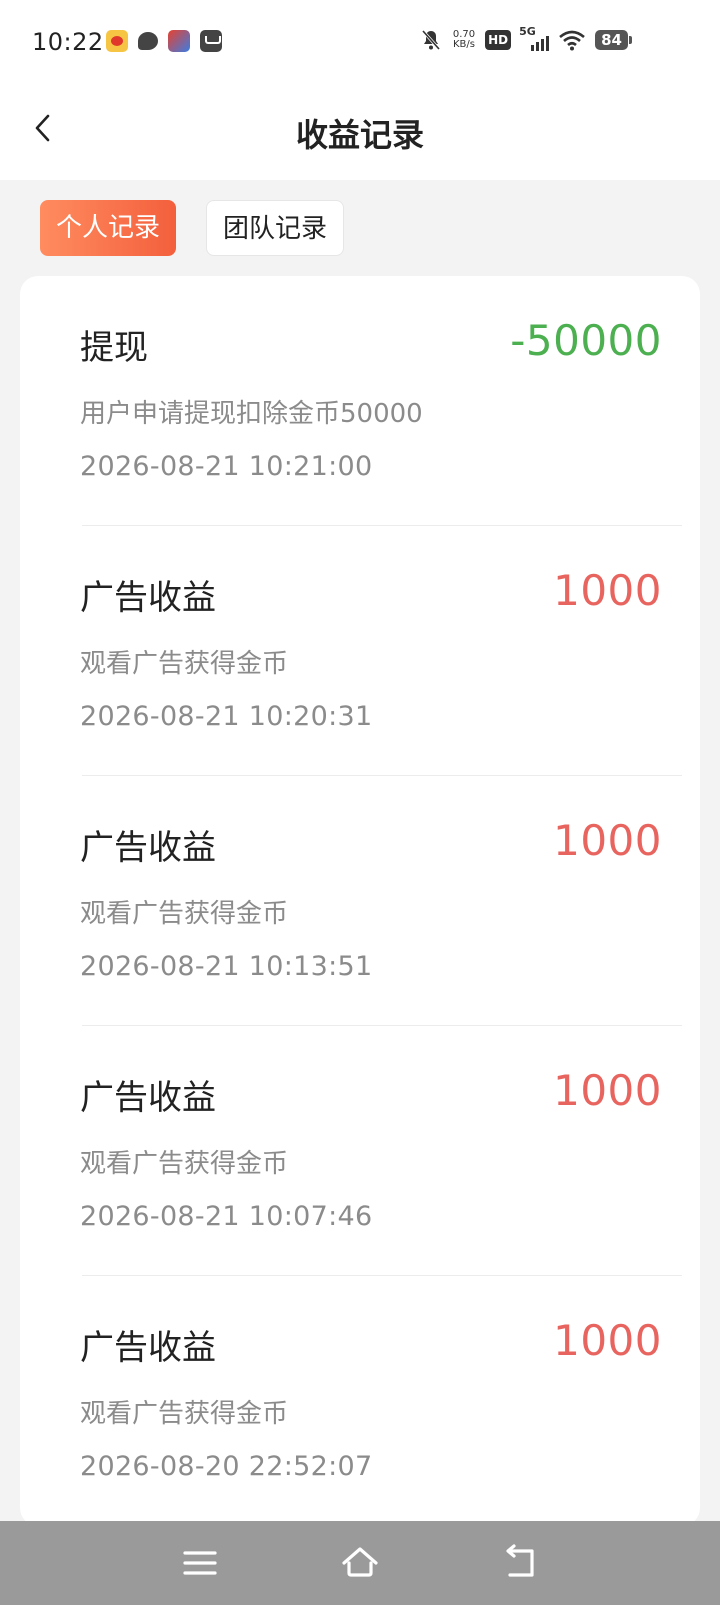  Describe the element at coordinates (371, 901) in the screenshot. I see `list-item: 广告收益 1000 观看广告获得金币 2026-08-21 10:13:51` at that location.